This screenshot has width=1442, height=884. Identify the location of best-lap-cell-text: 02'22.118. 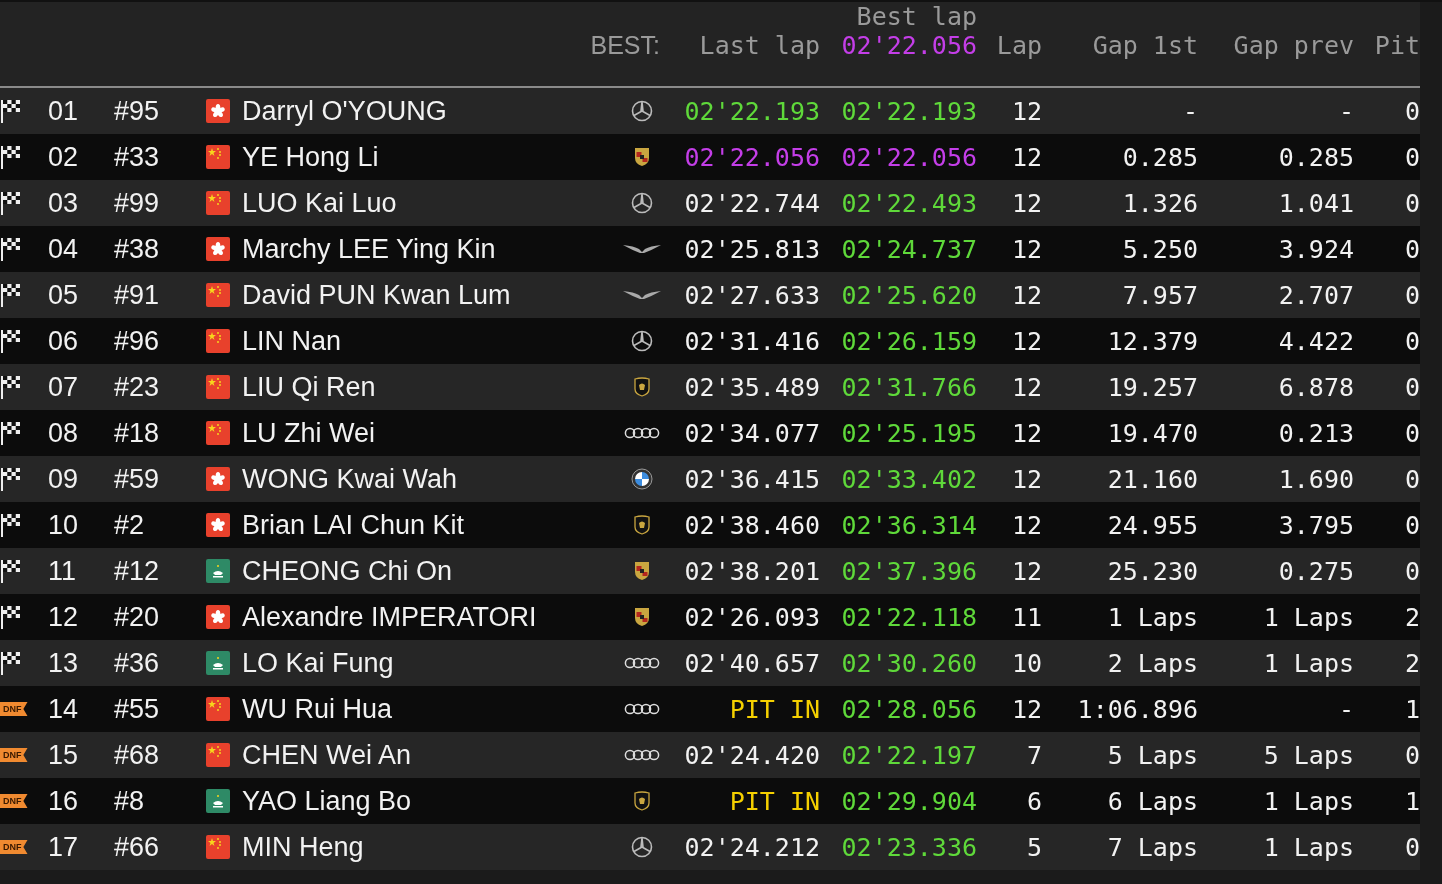
(908, 617).